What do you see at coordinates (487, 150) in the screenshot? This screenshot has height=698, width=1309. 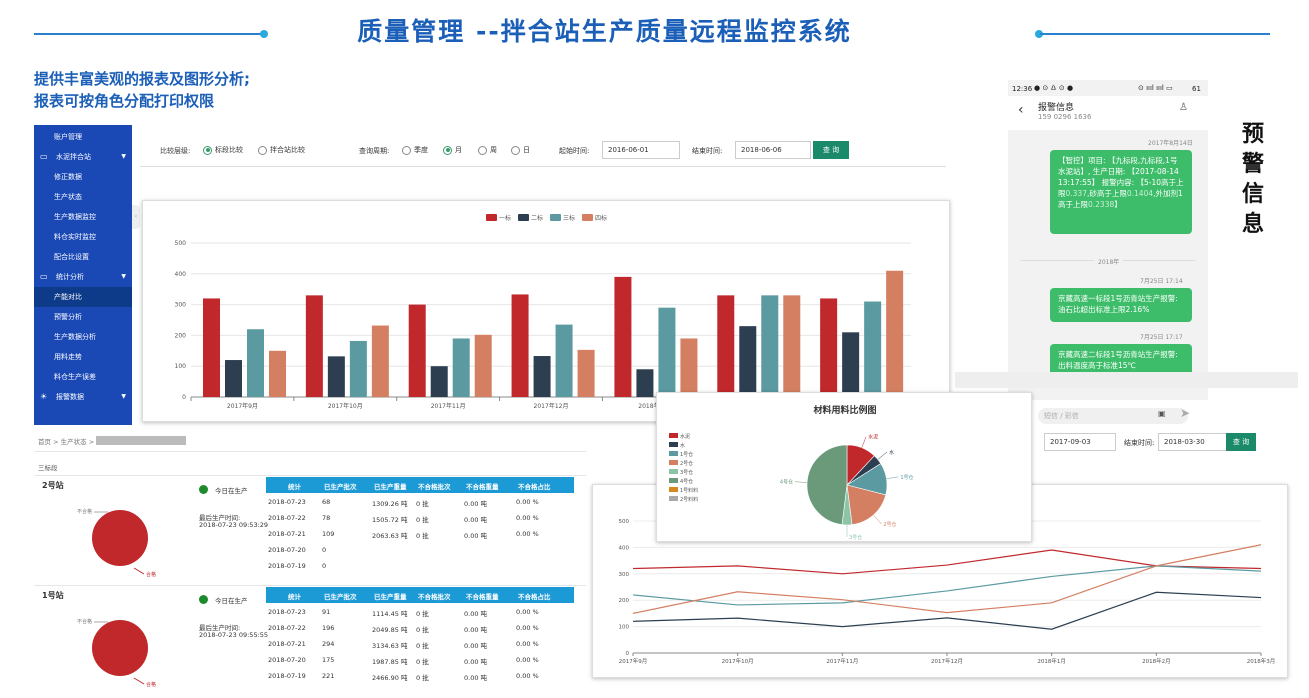 I see `radio-week: 周` at bounding box center [487, 150].